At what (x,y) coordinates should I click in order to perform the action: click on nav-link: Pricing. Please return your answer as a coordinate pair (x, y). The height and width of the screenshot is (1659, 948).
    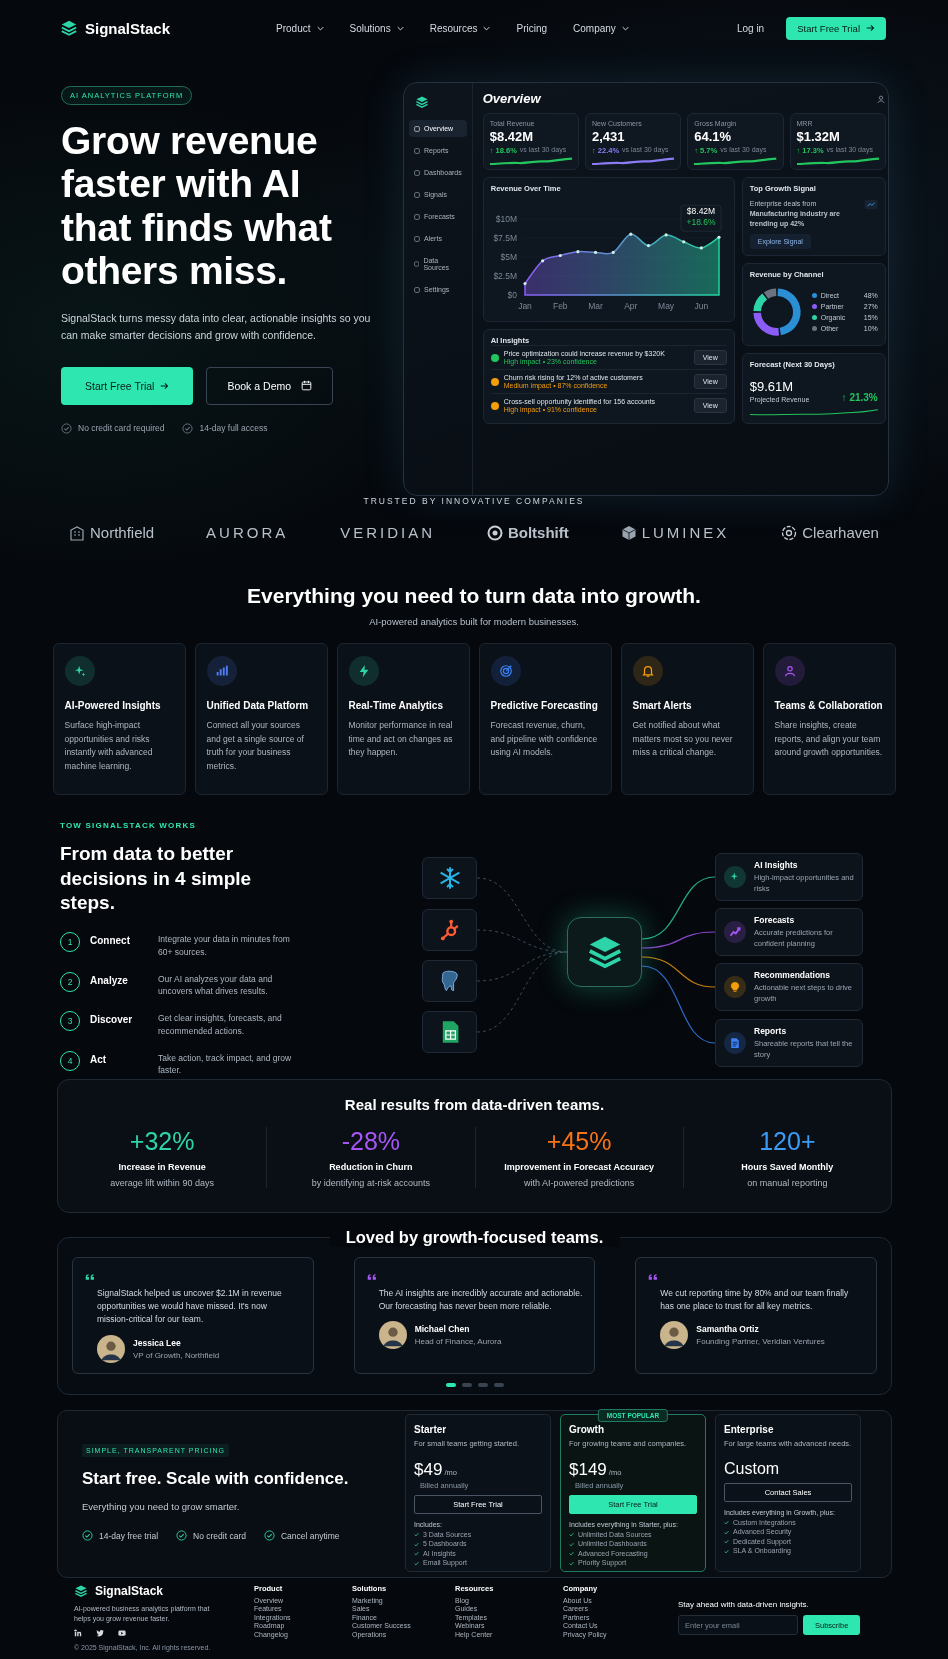
    Looking at the image, I should click on (532, 28).